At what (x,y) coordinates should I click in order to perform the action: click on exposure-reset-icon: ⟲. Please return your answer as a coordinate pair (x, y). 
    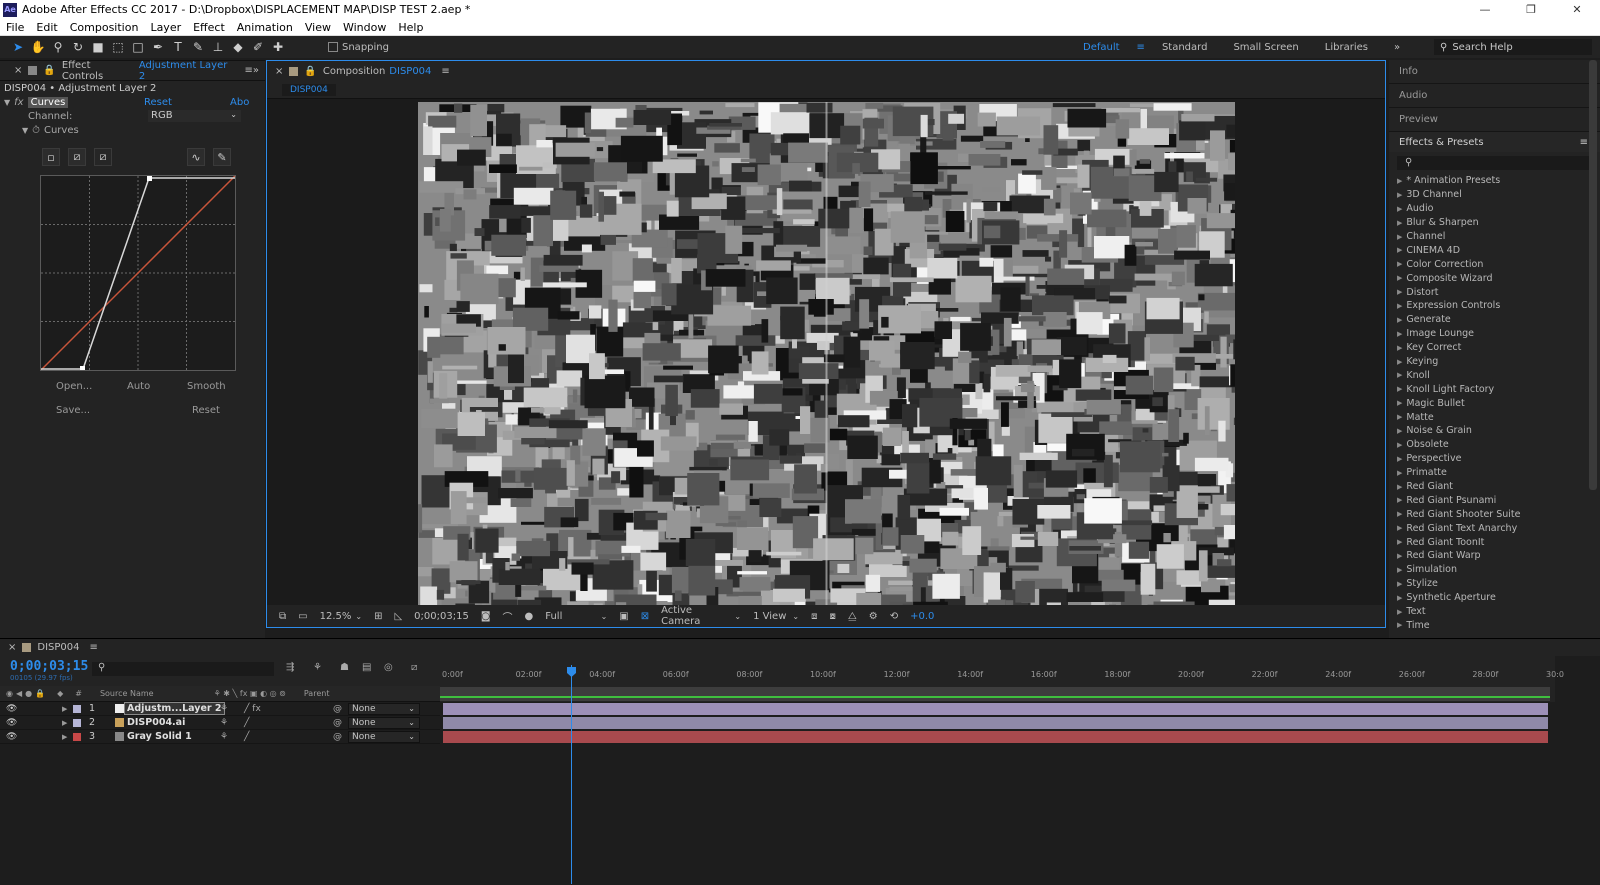
    Looking at the image, I should click on (894, 616).